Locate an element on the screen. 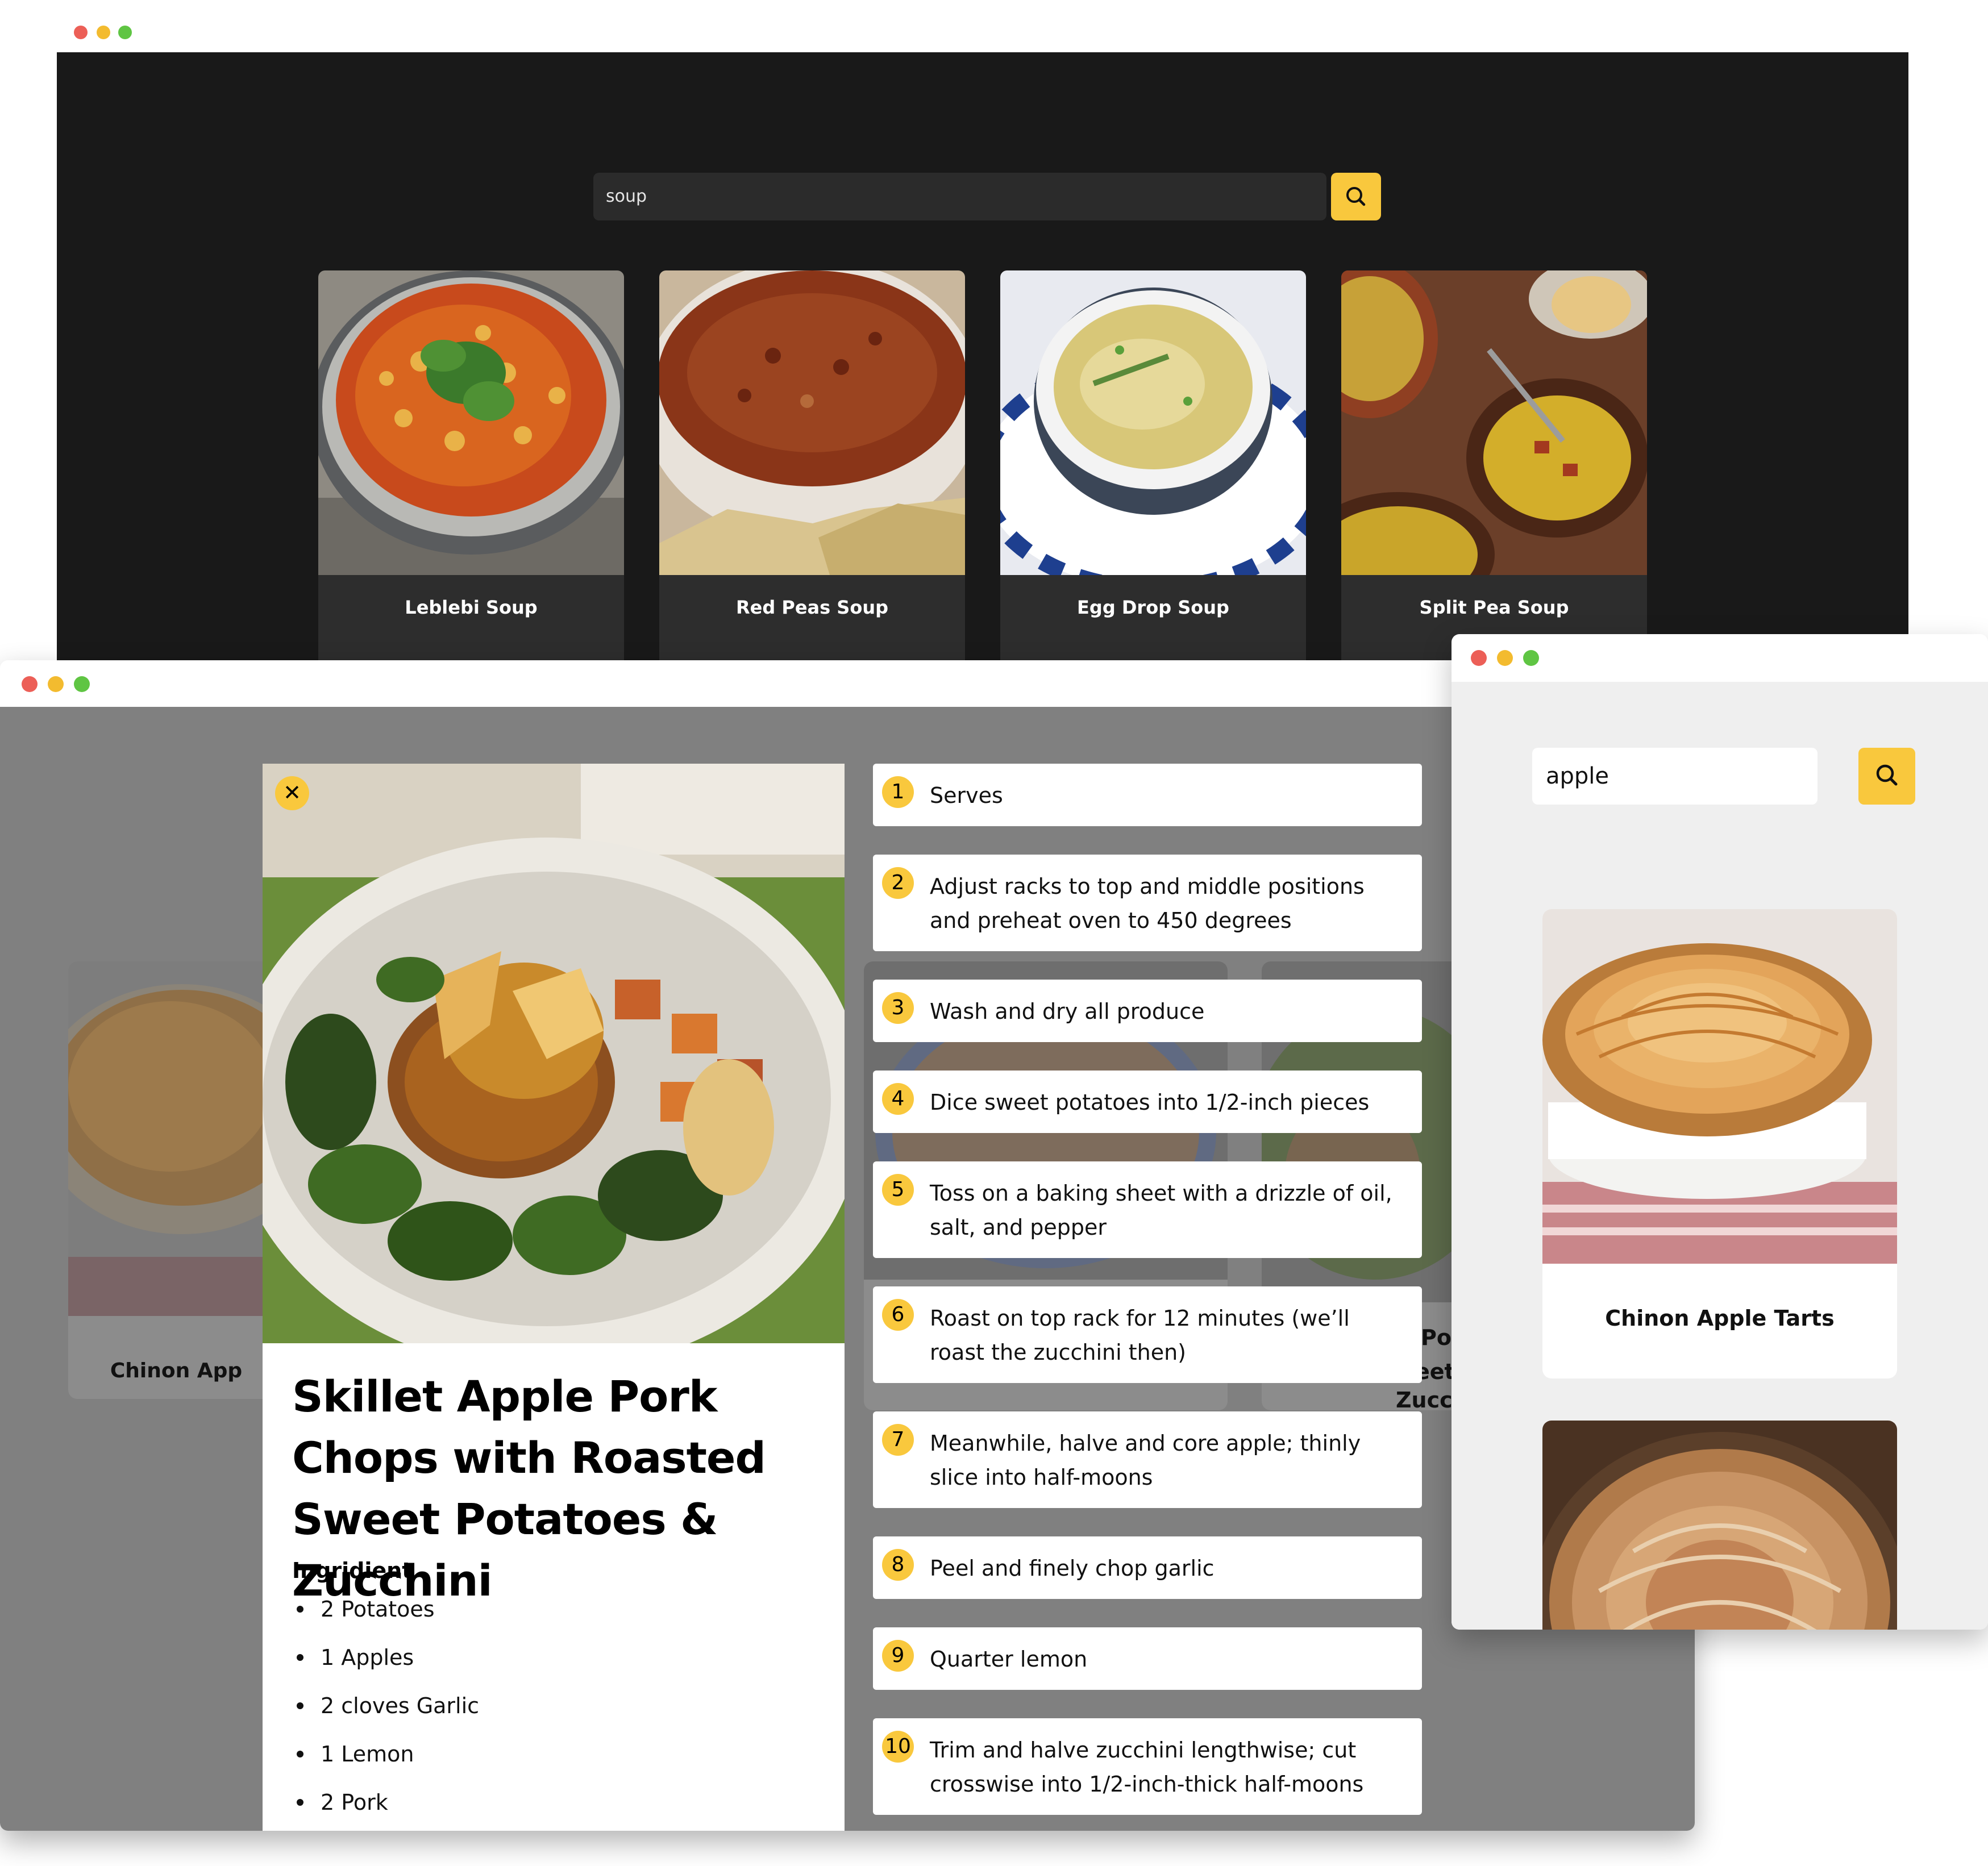 The width and height of the screenshot is (1988, 1866). ingredient-item: 2 Pork is located at coordinates (386, 1808).